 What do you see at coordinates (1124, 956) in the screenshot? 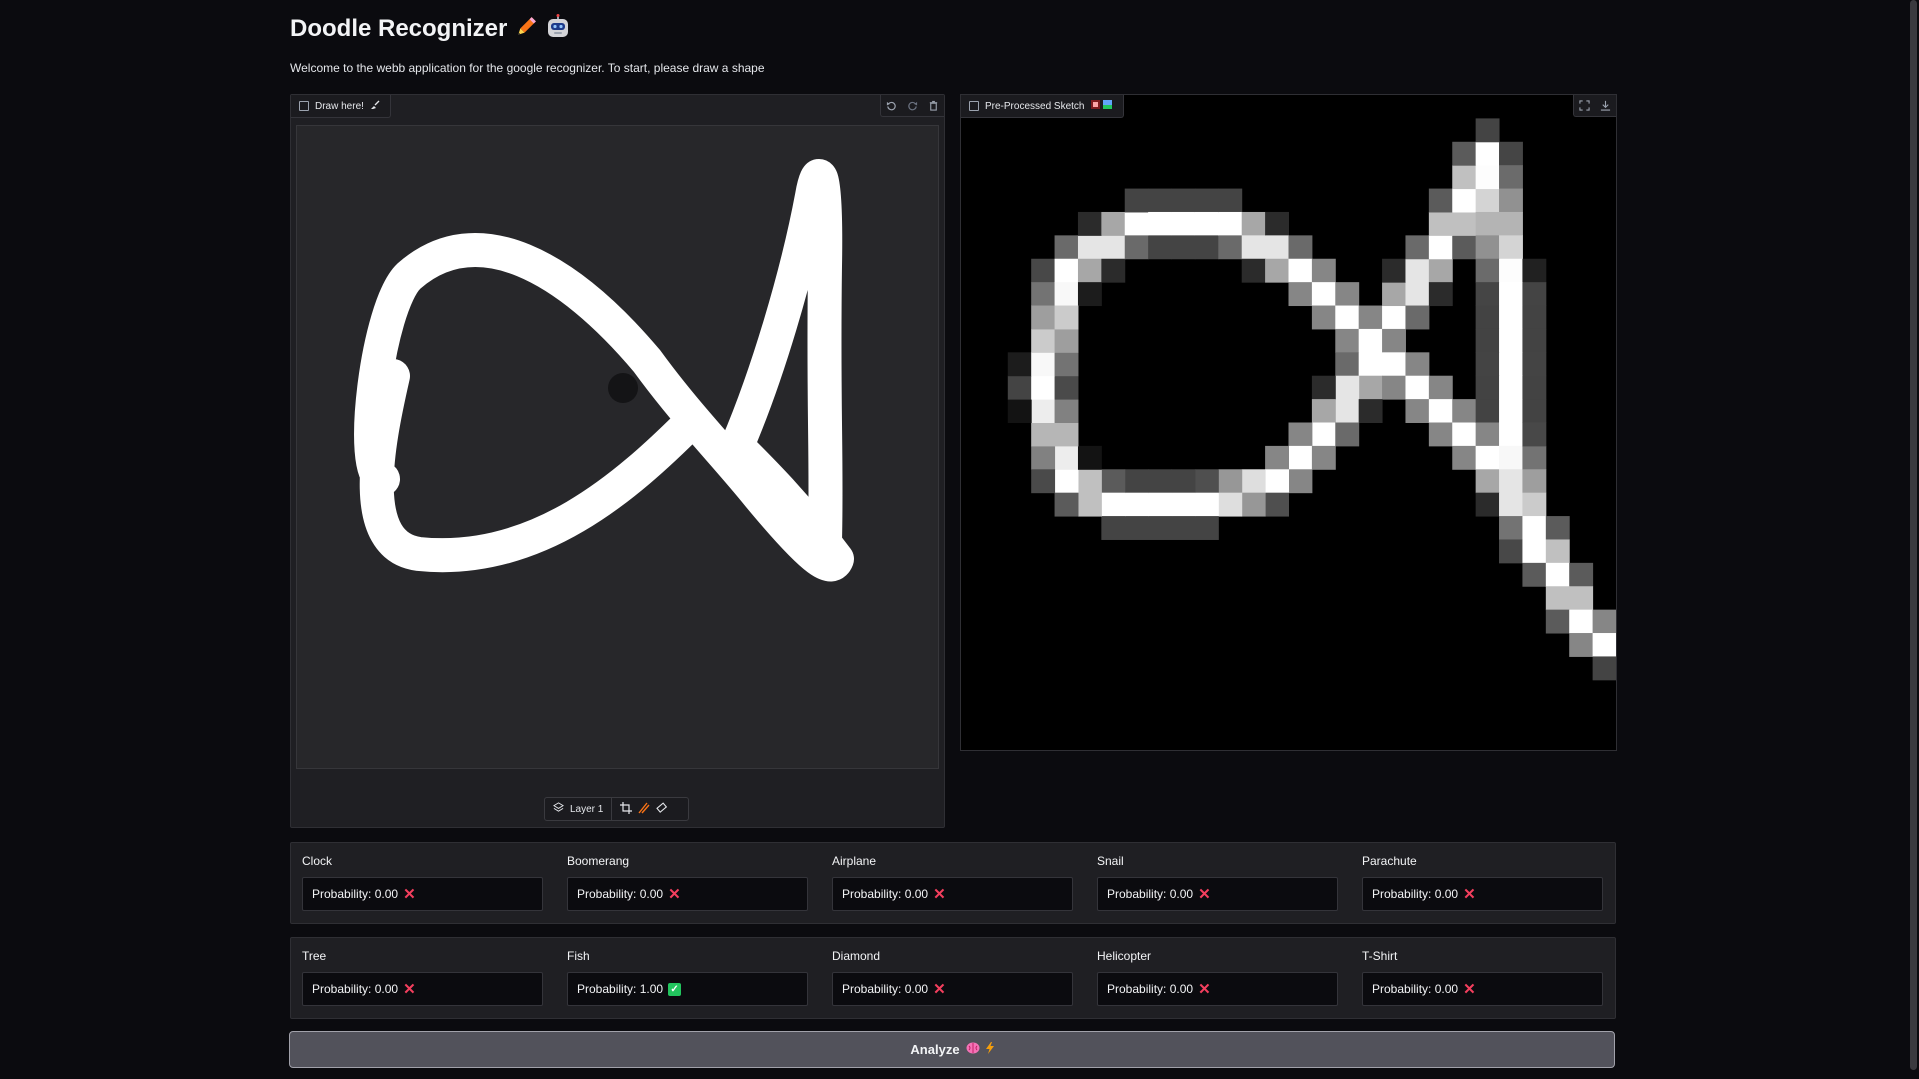
I see `label-name: Helicopter` at bounding box center [1124, 956].